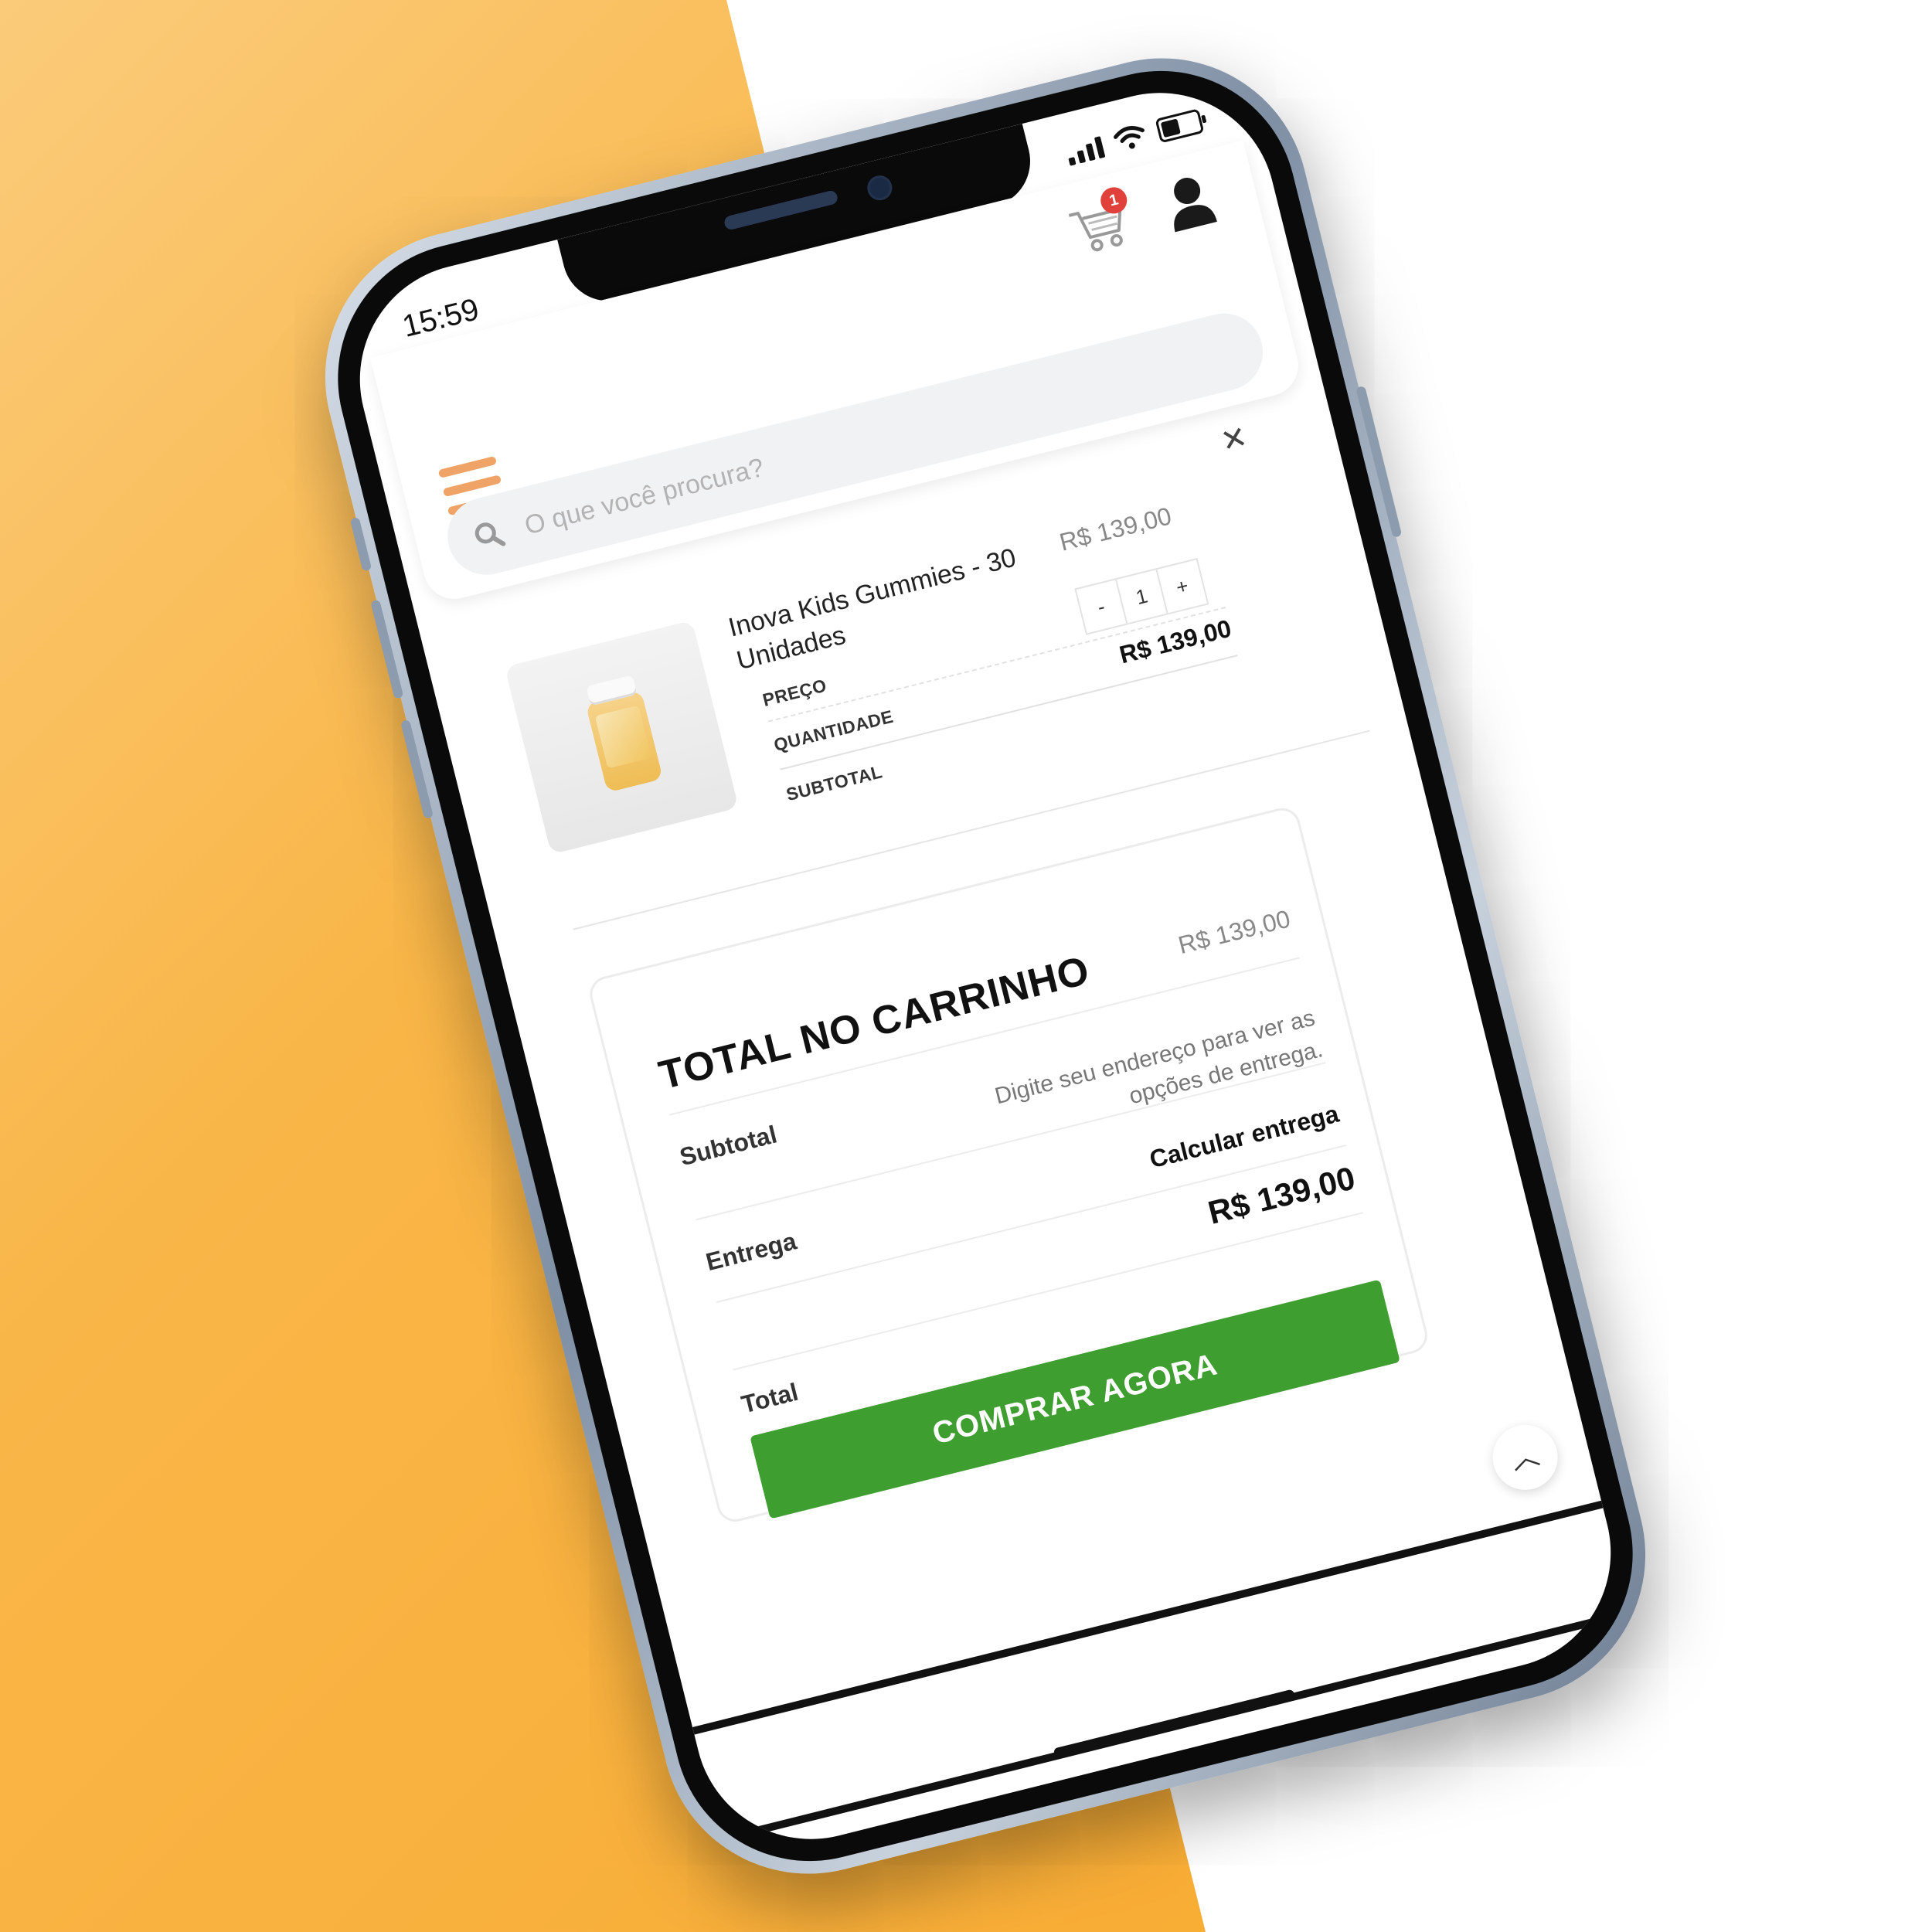 This screenshot has width=1932, height=1932. I want to click on scroll-to-top-button: ︿, so click(1525, 1457).